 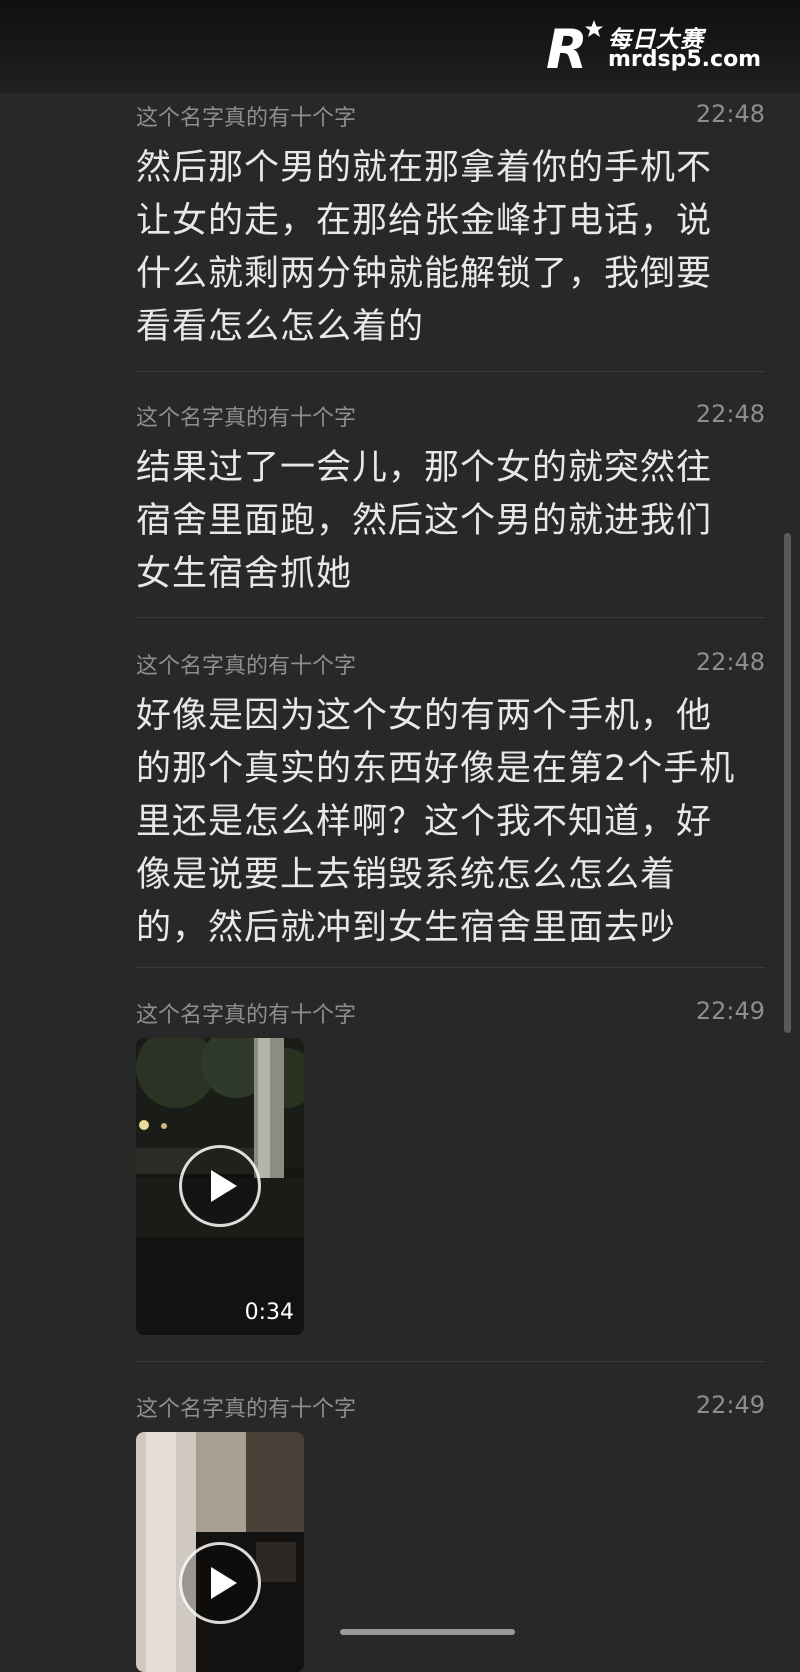 What do you see at coordinates (685, 59) in the screenshot?
I see `watermark-url-text: mrdsp5.com` at bounding box center [685, 59].